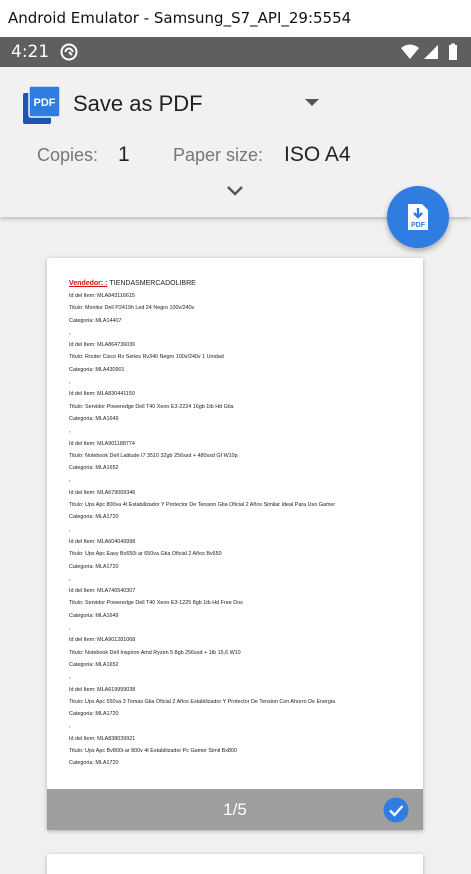 The height and width of the screenshot is (874, 471). I want to click on item-id: Id del Item: MLA901188774, so click(102, 443).